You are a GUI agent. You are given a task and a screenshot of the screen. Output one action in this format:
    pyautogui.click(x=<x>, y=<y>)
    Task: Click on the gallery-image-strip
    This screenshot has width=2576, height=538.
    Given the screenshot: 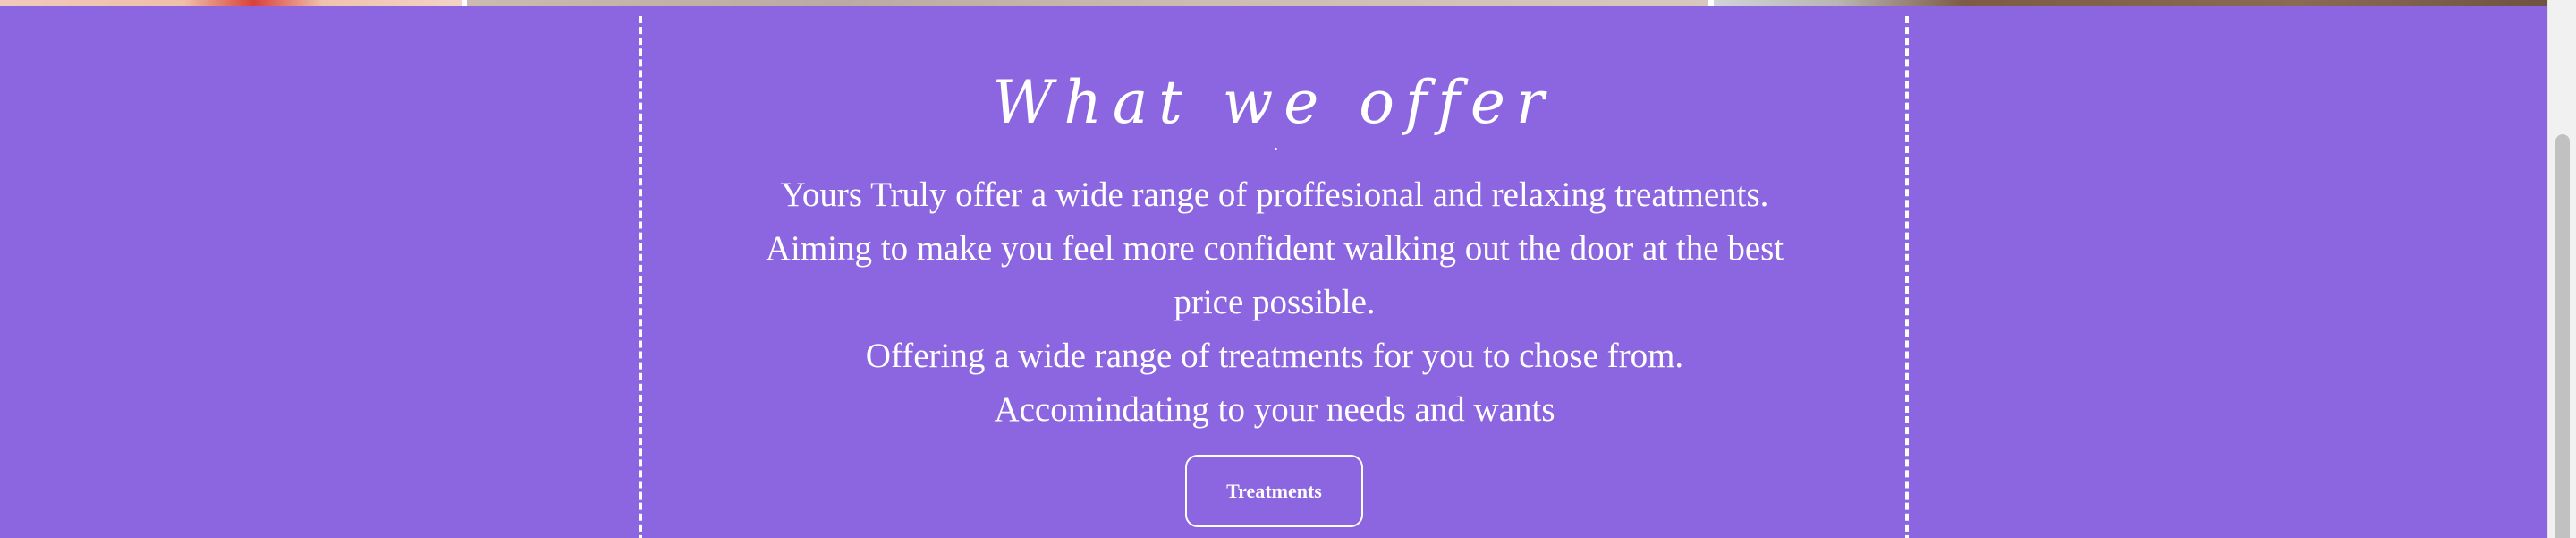 What is the action you would take?
    pyautogui.click(x=1273, y=3)
    